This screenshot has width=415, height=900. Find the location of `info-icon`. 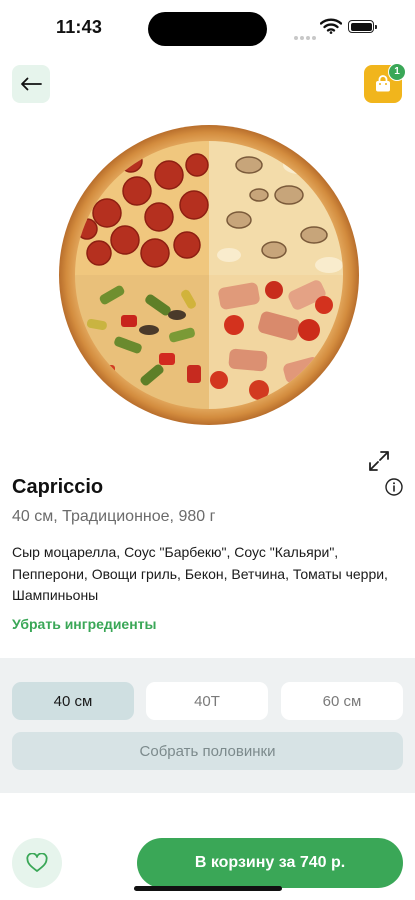

info-icon is located at coordinates (394, 487).